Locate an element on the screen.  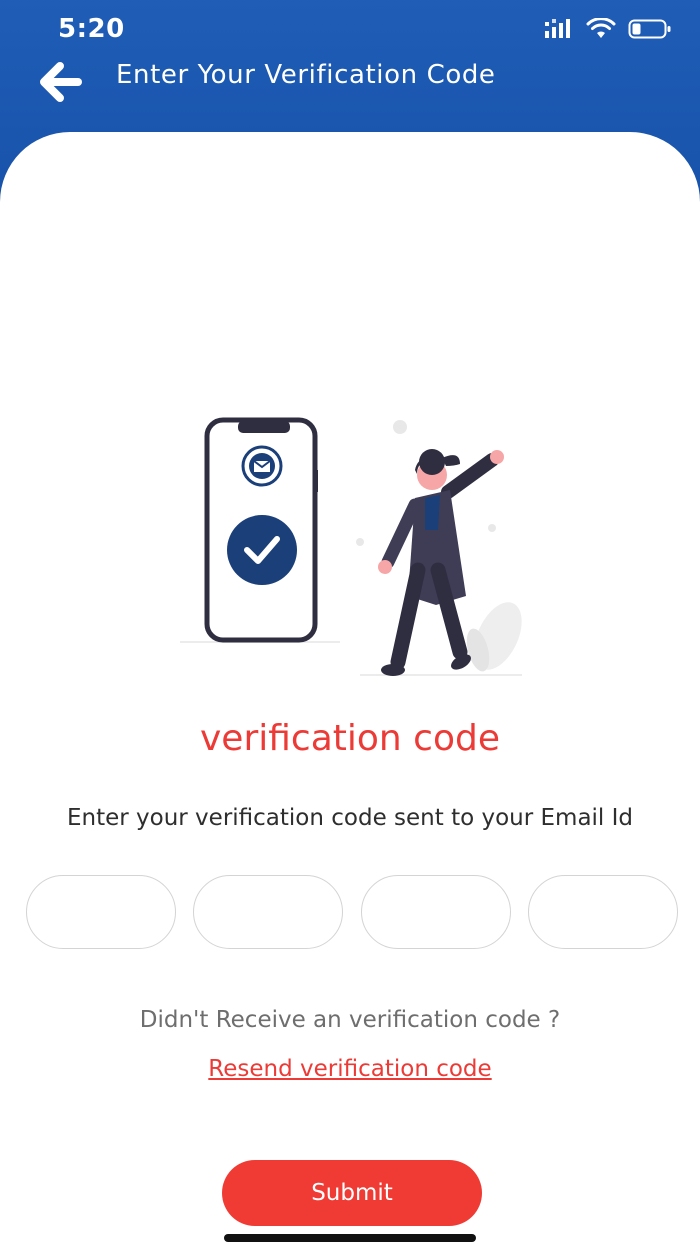
envelope-icon is located at coordinates (262, 466).